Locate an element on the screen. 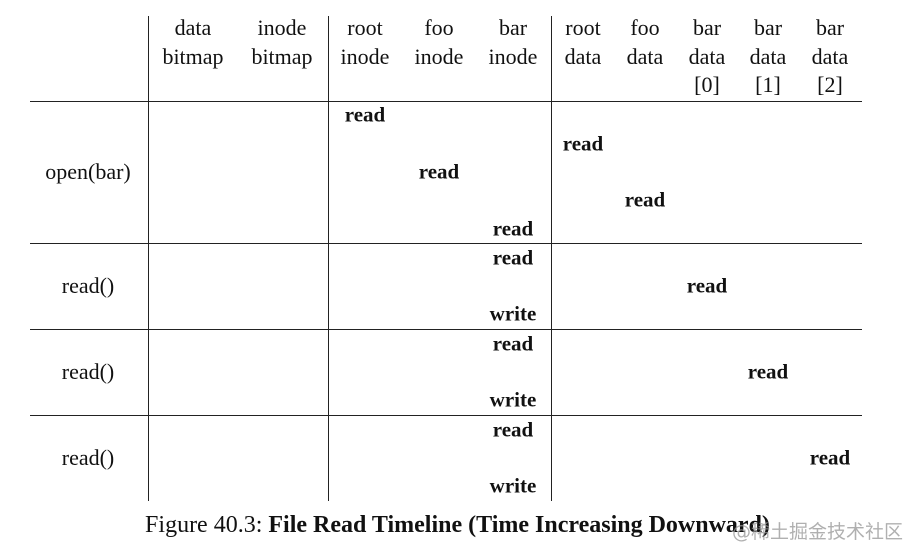  column-header: bar data [2] is located at coordinates (830, 57).